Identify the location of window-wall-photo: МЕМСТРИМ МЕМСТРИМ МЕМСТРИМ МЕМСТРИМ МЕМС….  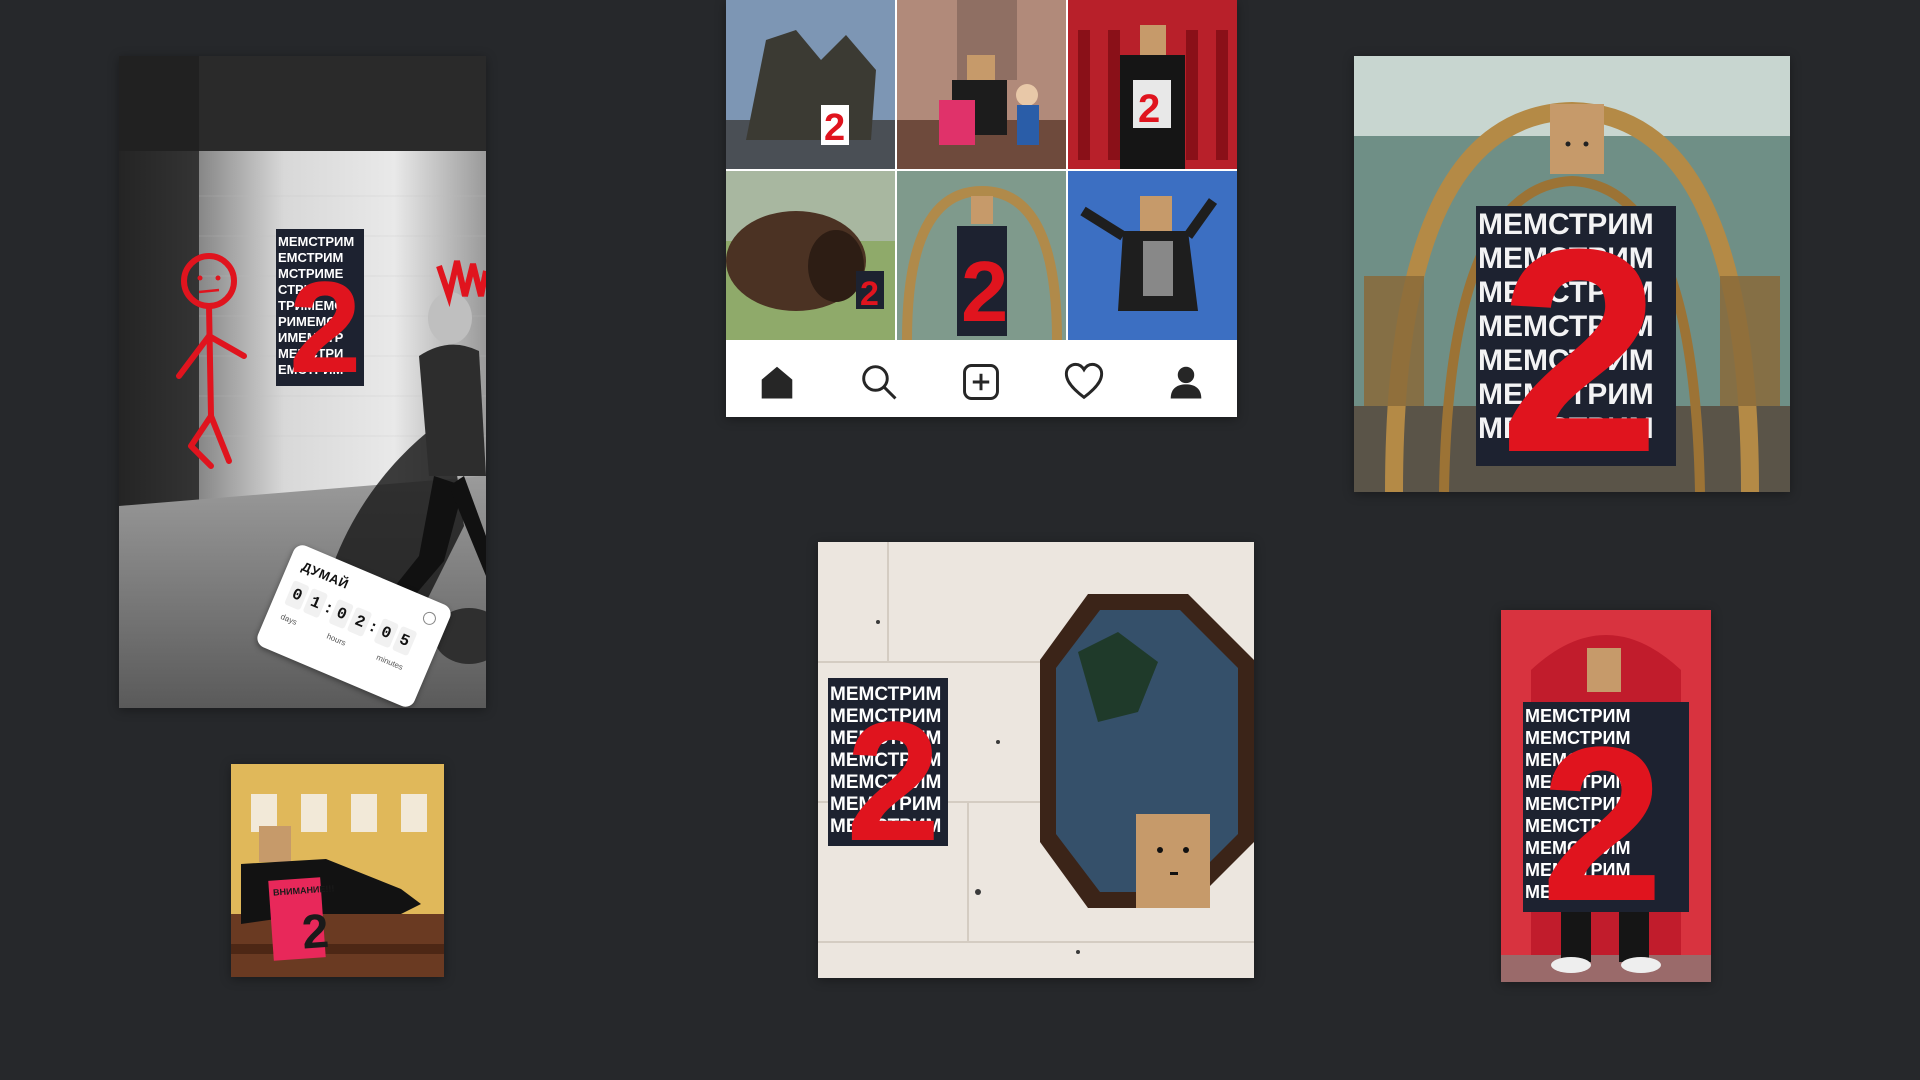
(1036, 760).